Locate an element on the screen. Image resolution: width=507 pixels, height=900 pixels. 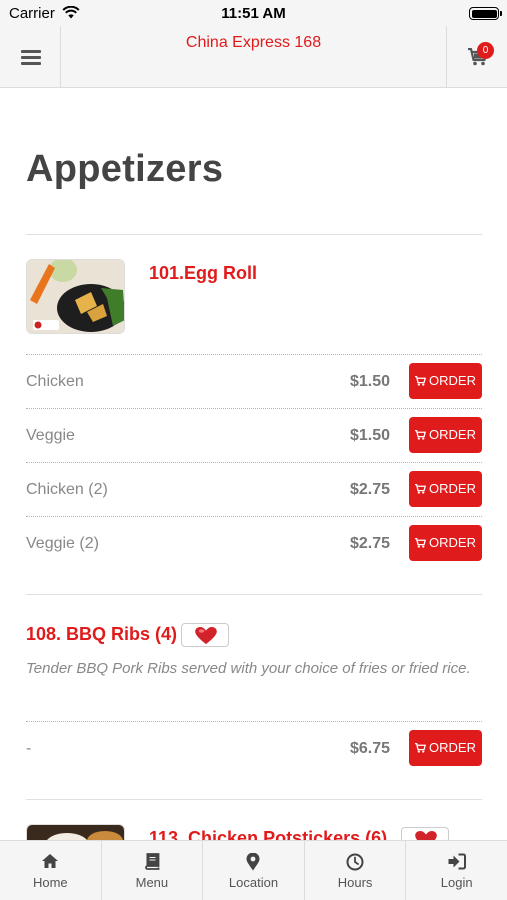
home-icon is located at coordinates (50, 861).